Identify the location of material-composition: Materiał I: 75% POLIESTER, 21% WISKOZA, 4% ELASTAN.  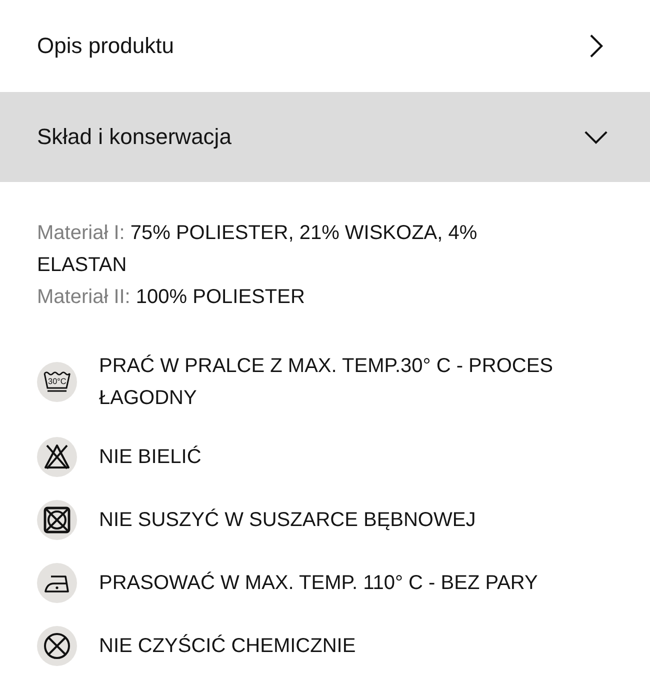
(257, 249).